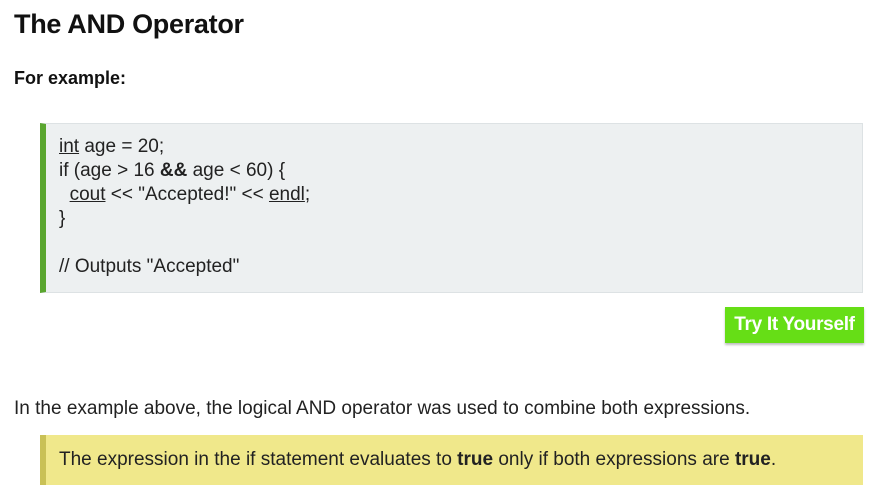 This screenshot has width=892, height=503. I want to click on code-text: if (age > 16, so click(109, 170).